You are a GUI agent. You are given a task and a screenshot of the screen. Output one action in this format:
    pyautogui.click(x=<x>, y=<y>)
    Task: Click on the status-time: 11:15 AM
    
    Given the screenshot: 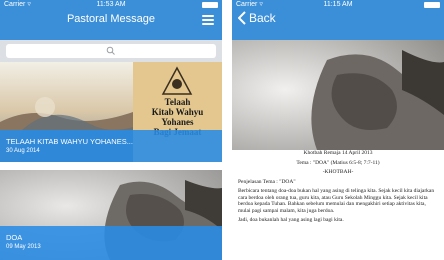 What is the action you would take?
    pyautogui.click(x=338, y=4)
    